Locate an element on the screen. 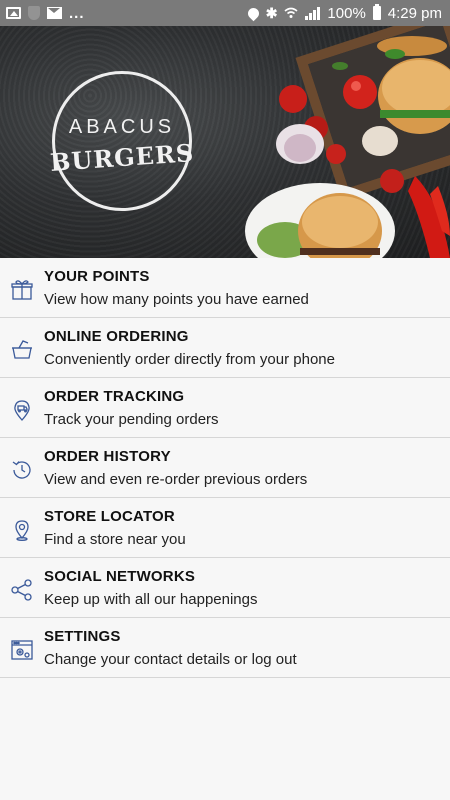 This screenshot has width=450, height=800. status-right: ✱ 100% 4:29 pm is located at coordinates (343, 13).